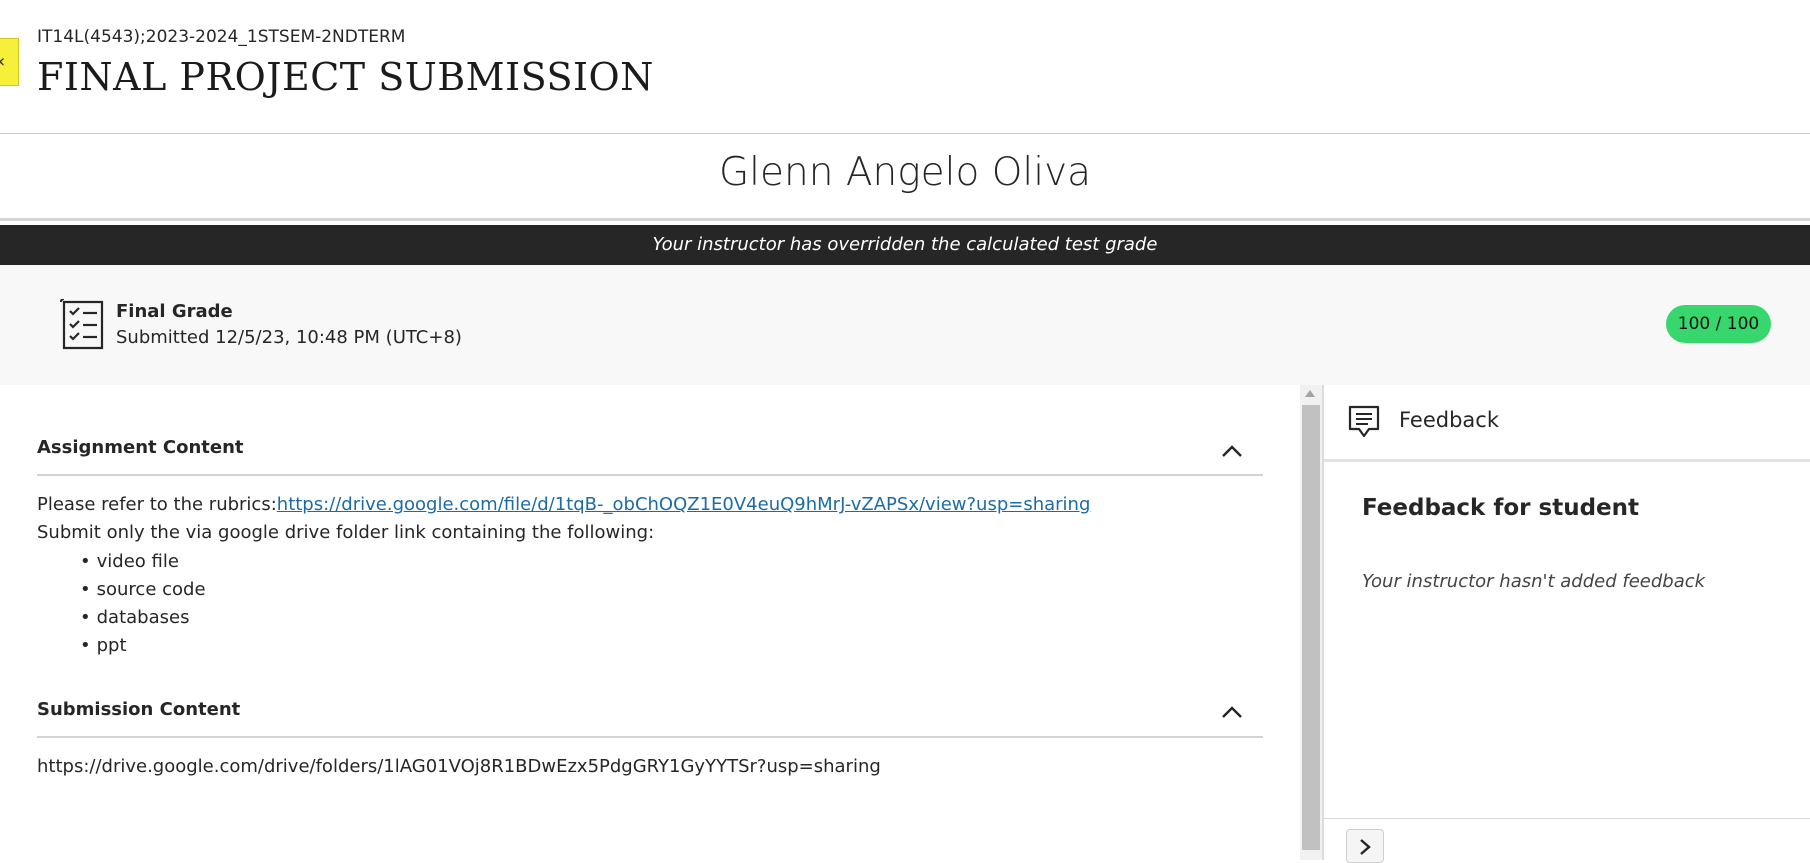  Describe the element at coordinates (289, 337) in the screenshot. I see `submitted-timestamp: Submitted 12/5/23, 10:48 PM (UTC+8)` at that location.